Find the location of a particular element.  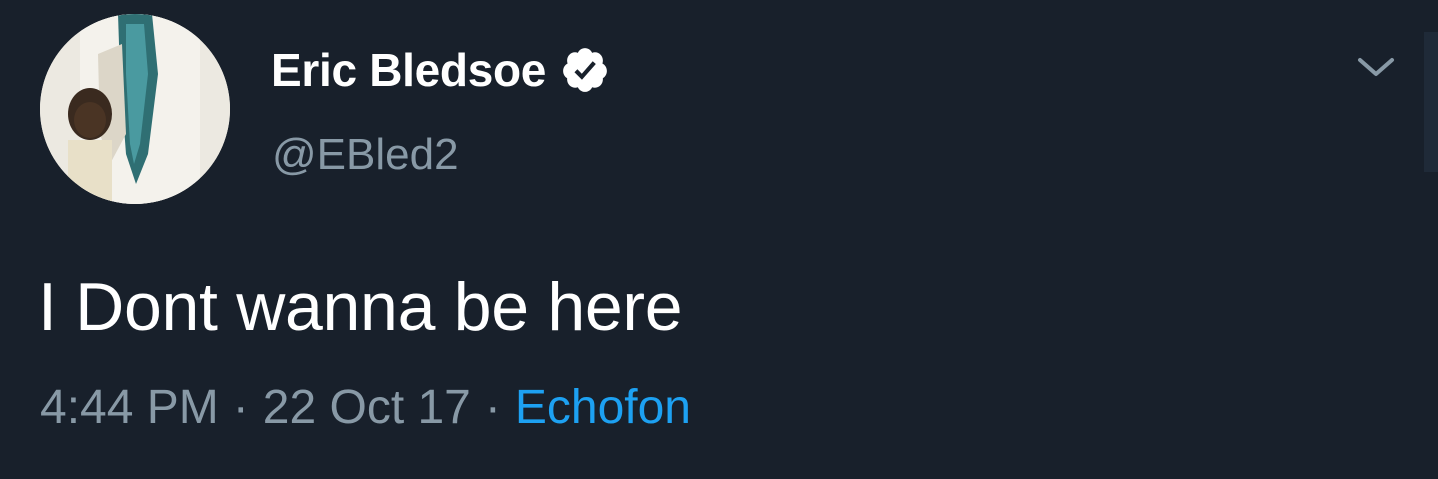

tweet-date: 22 Oct 17 is located at coordinates (367, 407).